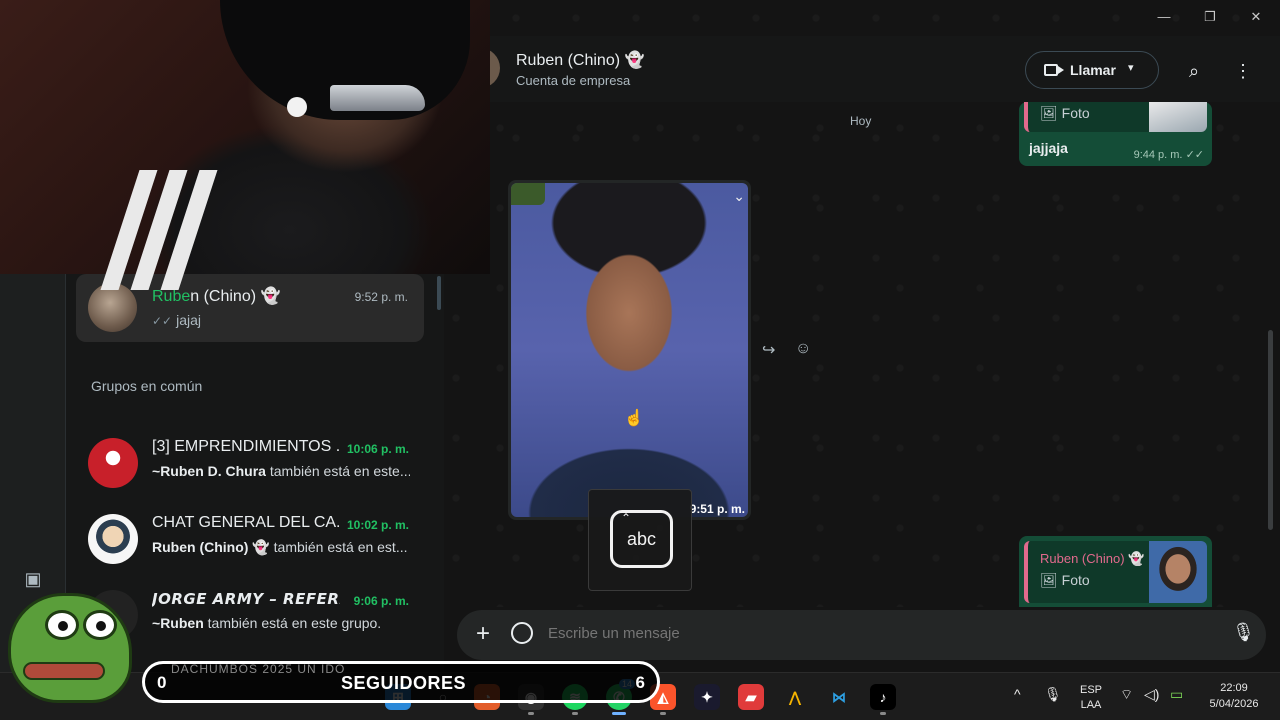 The image size is (1280, 720). I want to click on ocr-label: abc, so click(641, 539).